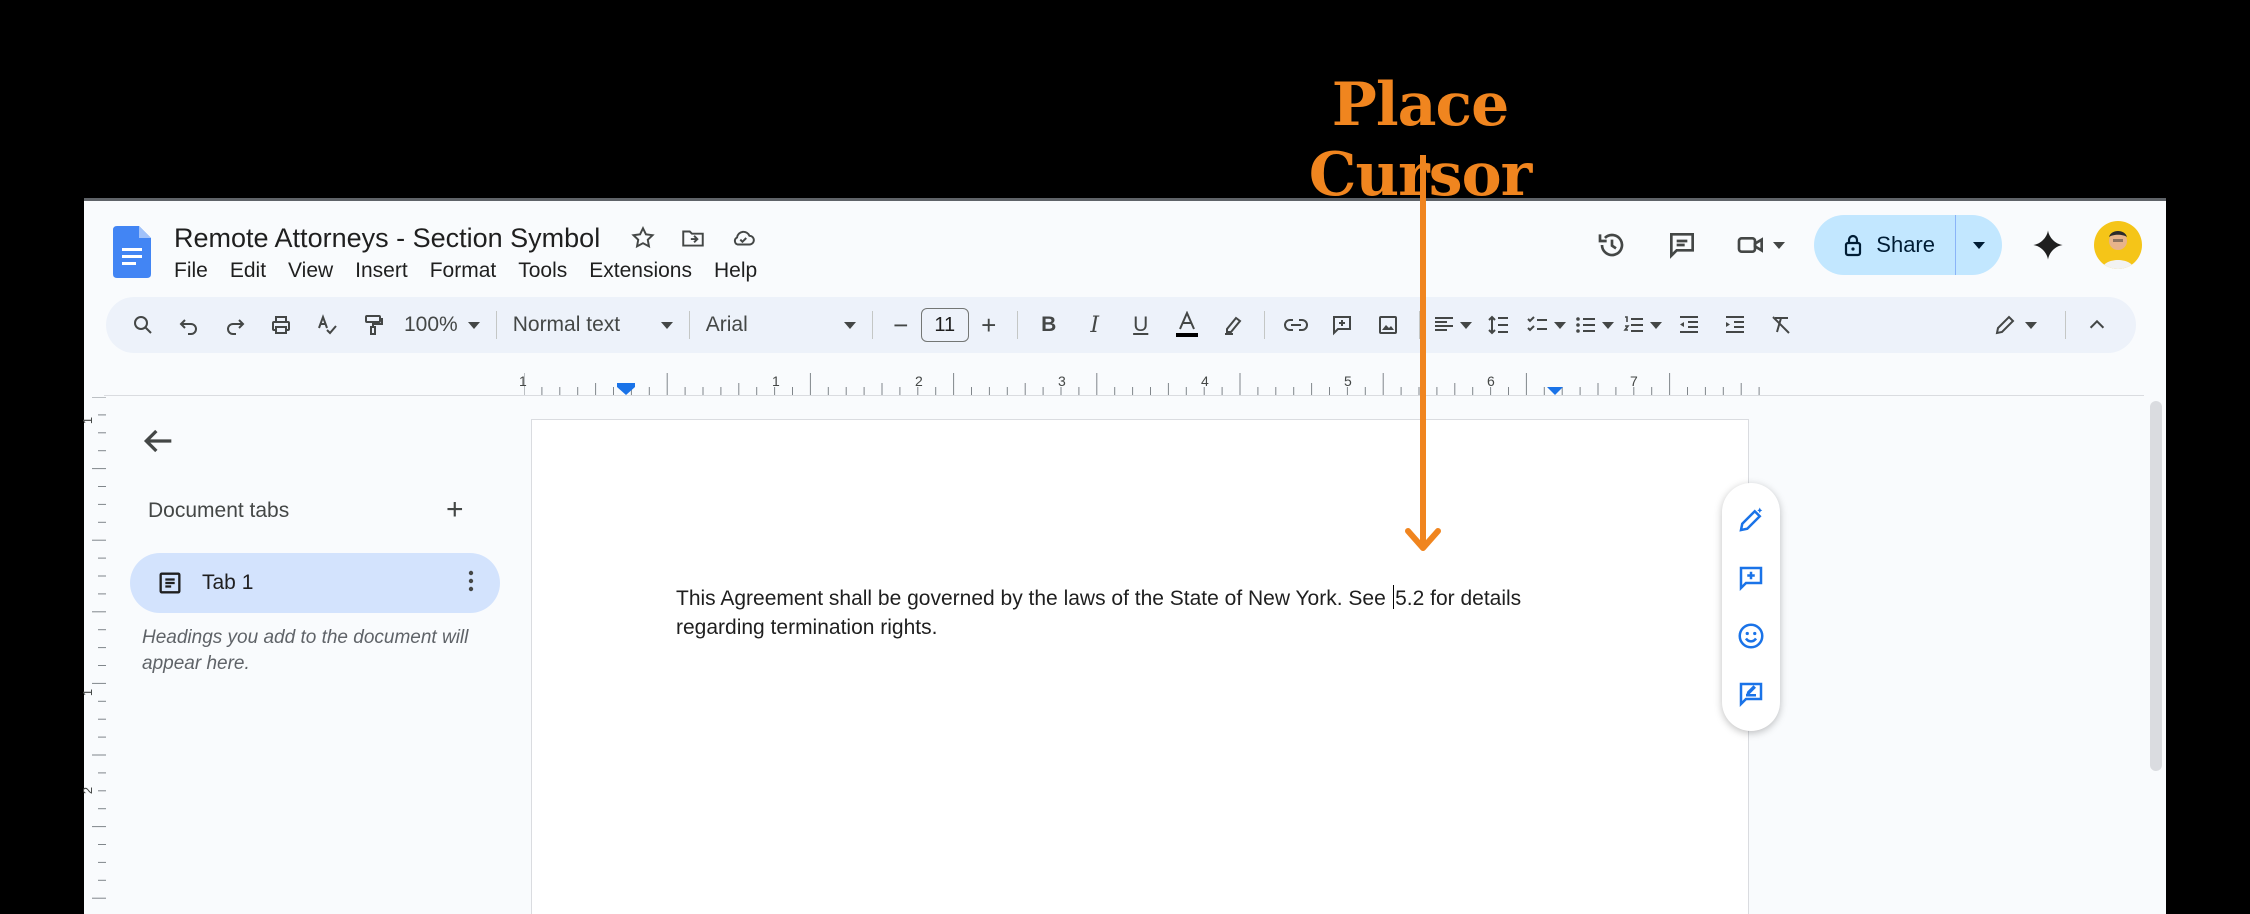  I want to click on ruler-label: 3, so click(1062, 381).